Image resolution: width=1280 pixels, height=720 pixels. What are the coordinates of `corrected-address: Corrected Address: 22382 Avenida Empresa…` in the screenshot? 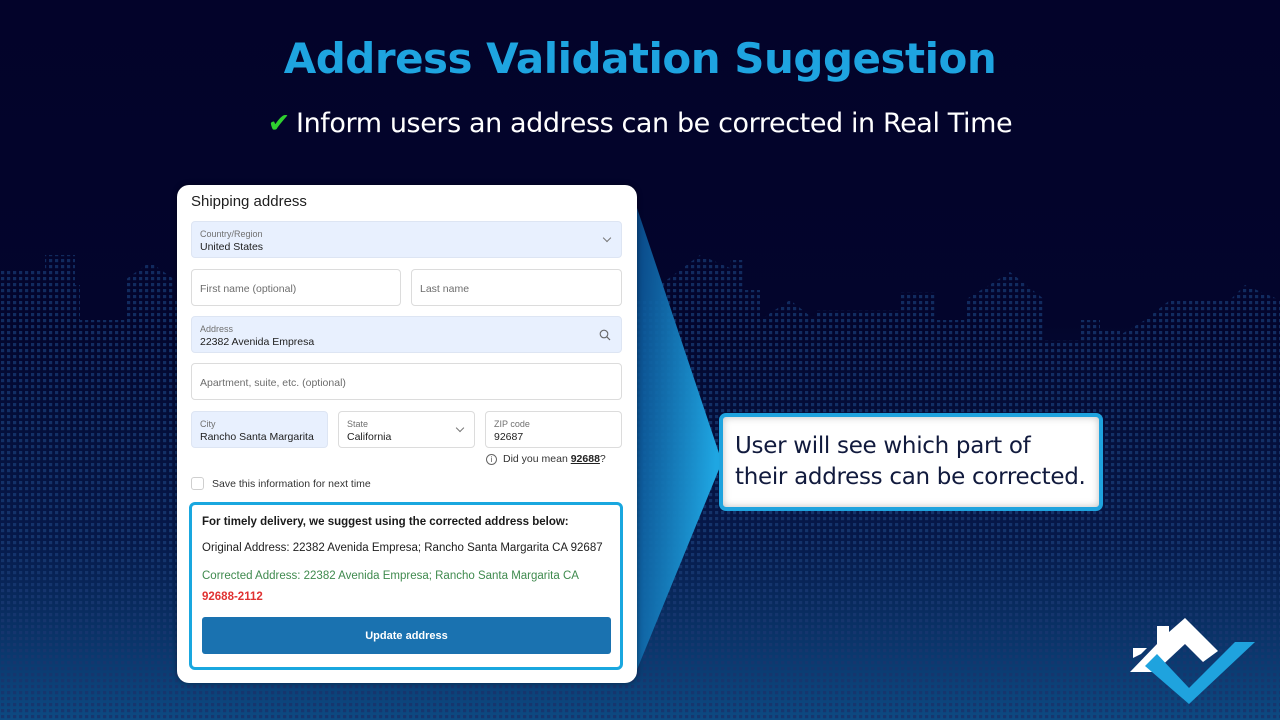 It's located at (390, 576).